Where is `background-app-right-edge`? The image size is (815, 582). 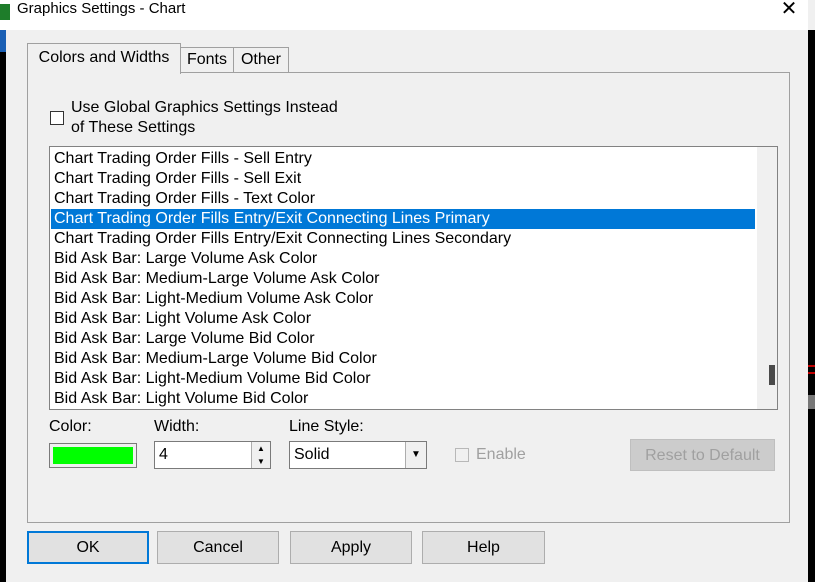 background-app-right-edge is located at coordinates (811, 306).